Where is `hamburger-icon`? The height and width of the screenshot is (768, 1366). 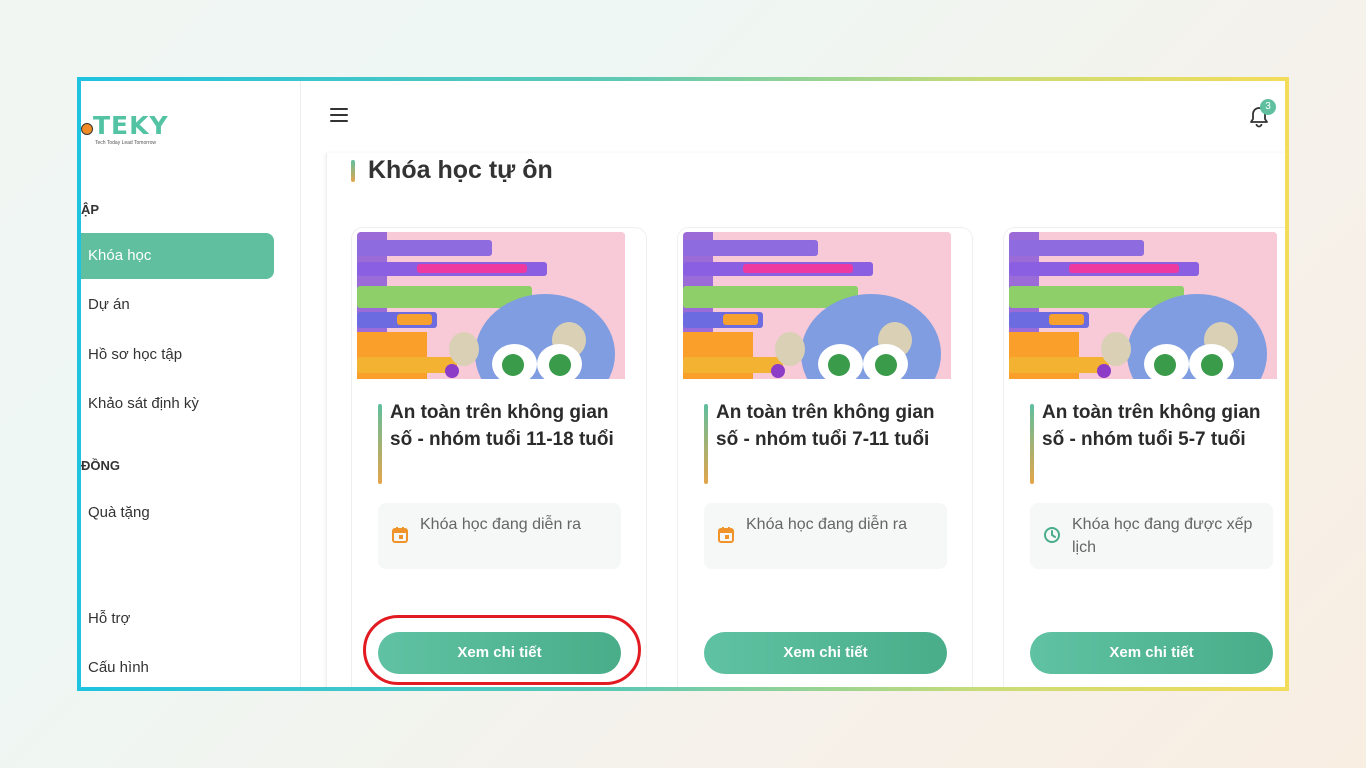 hamburger-icon is located at coordinates (339, 115).